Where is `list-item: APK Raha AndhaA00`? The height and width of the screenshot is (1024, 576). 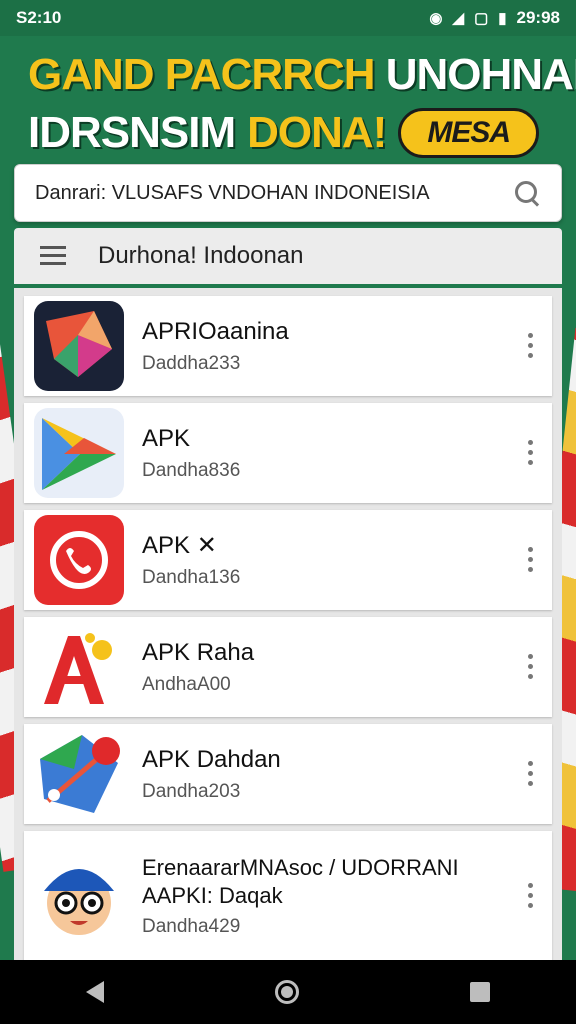 list-item: APK Raha AndhaA00 is located at coordinates (288, 667).